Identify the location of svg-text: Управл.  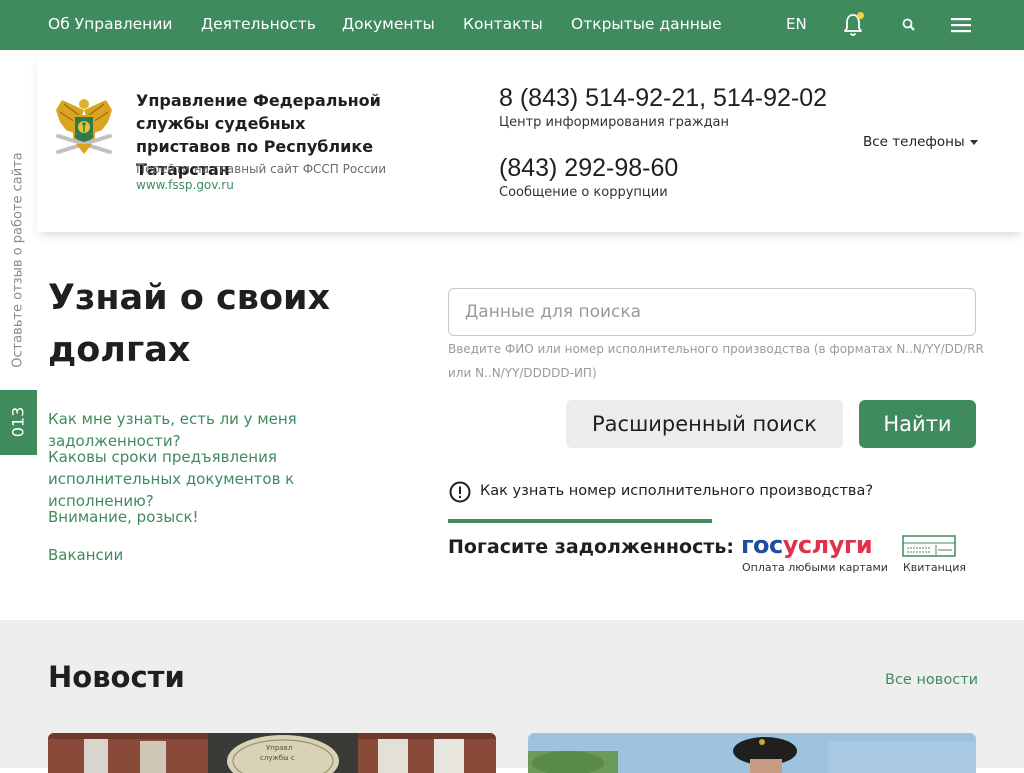
(279, 748).